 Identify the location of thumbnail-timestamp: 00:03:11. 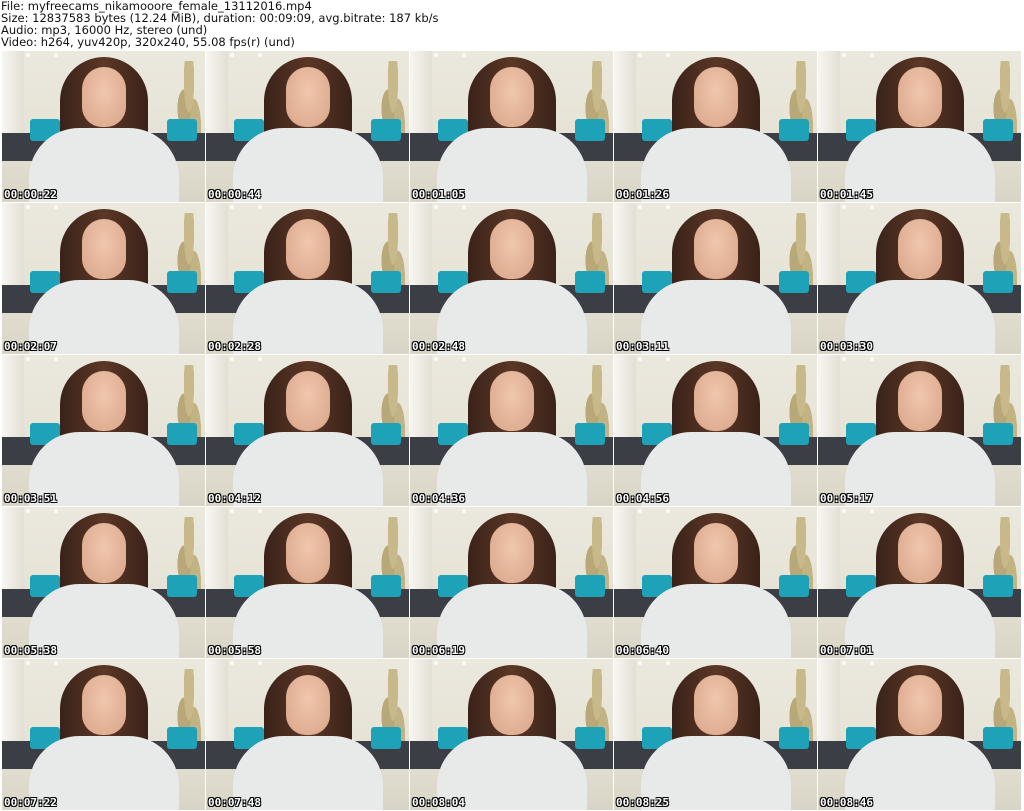
(642, 346).